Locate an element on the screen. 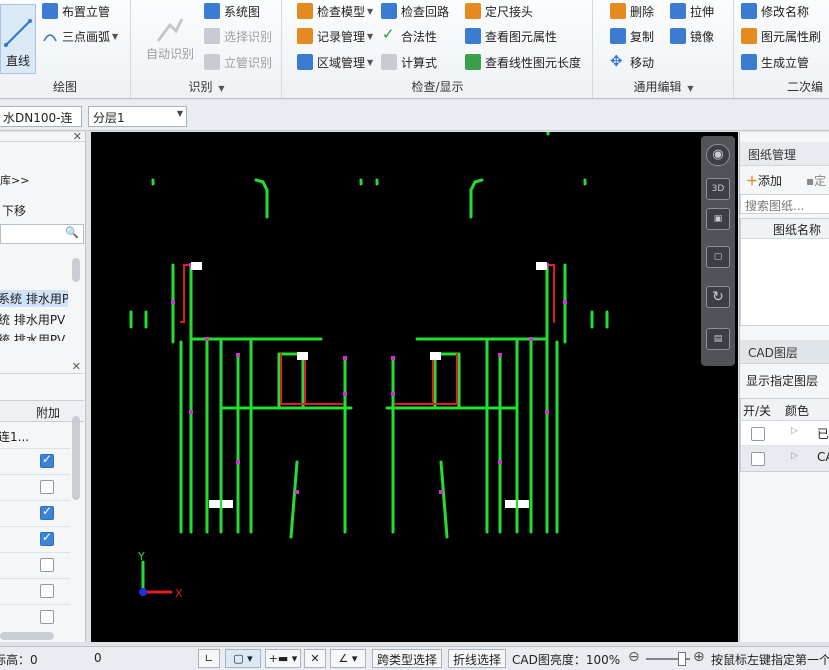  layout-button: ▤ is located at coordinates (718, 339).